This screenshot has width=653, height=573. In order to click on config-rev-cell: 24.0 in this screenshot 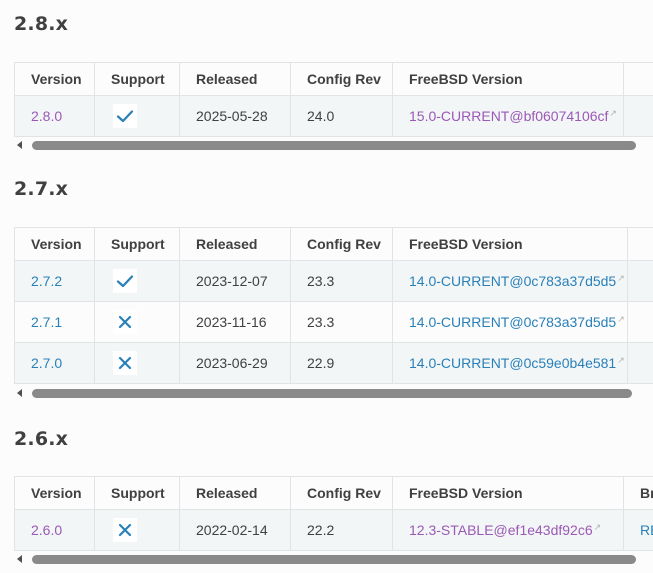, I will do `click(341, 116)`.